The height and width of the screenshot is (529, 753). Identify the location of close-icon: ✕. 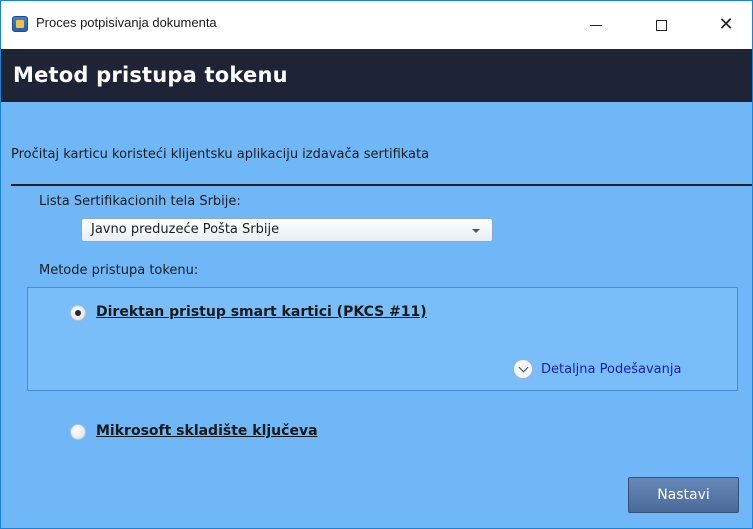
(726, 24).